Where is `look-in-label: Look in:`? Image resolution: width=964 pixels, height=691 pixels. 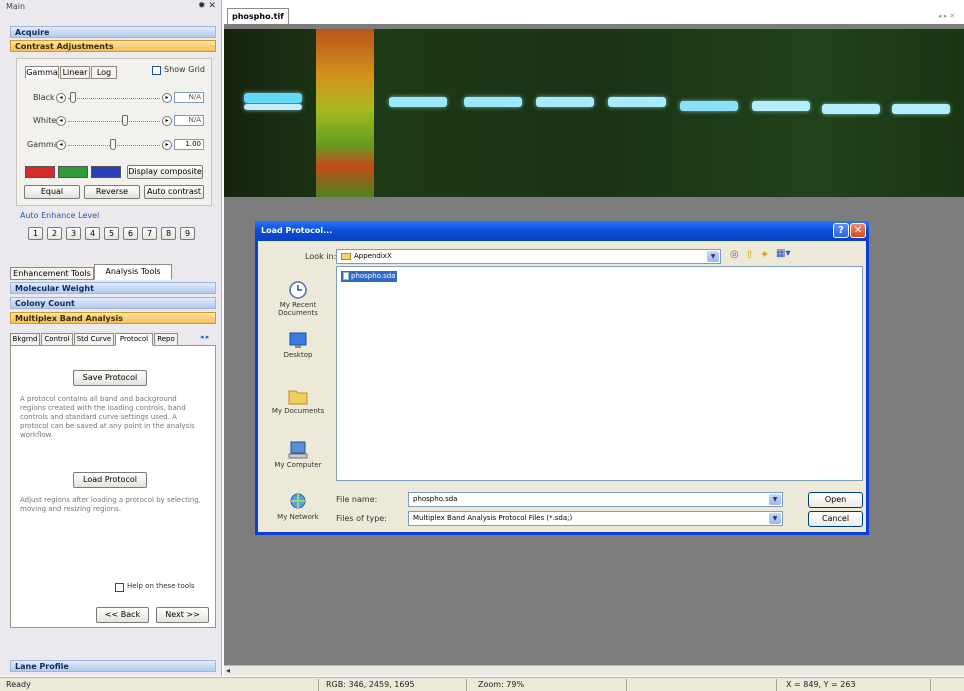
look-in-label: Look in: is located at coordinates (321, 256).